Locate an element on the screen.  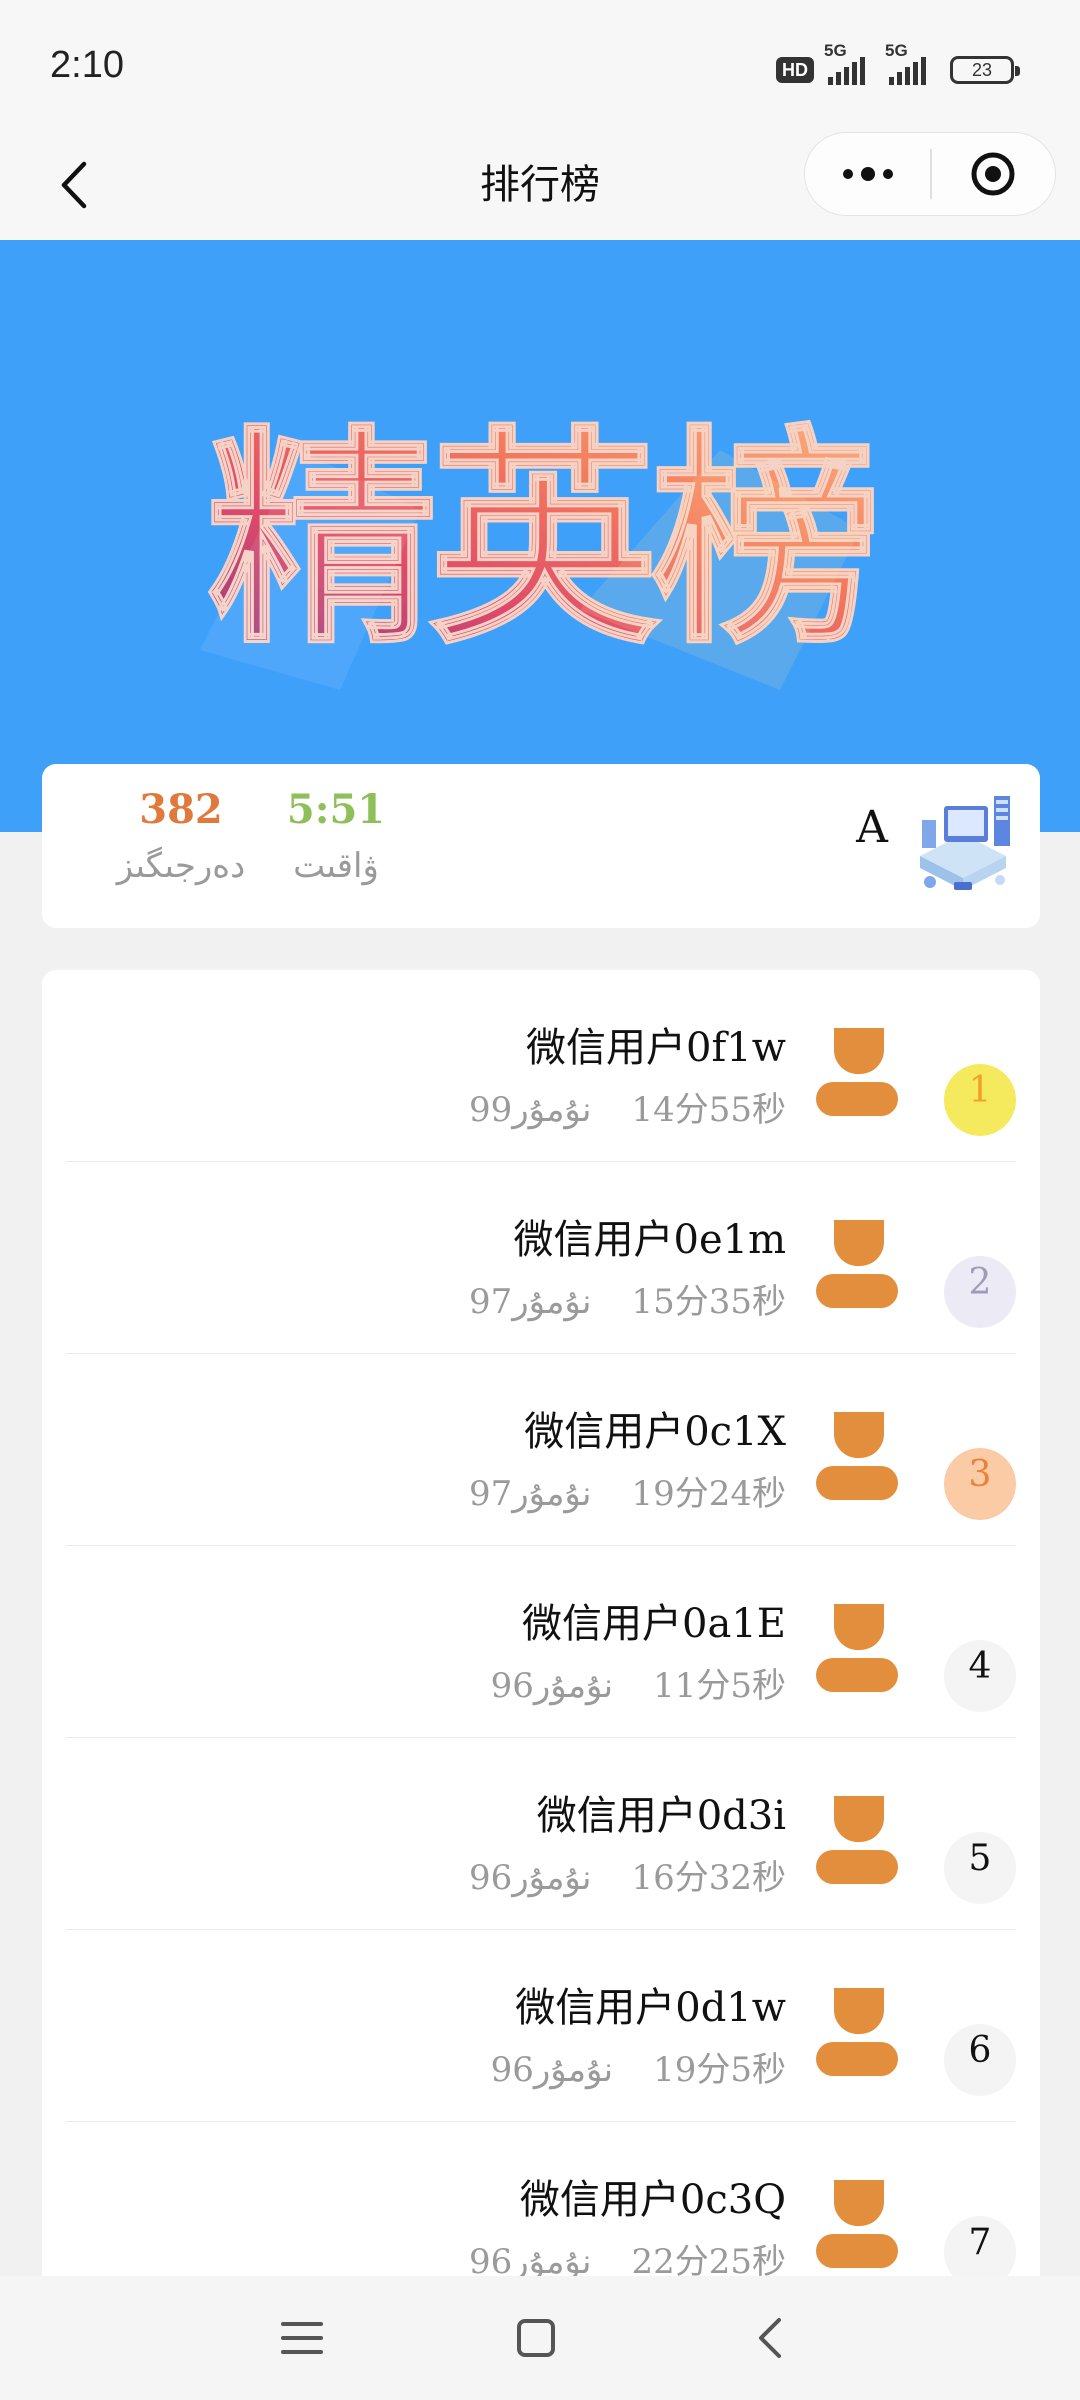
ranking-row: 微信用户0d1w نۇمۇر96 19分5秒 6 is located at coordinates (541, 2026).